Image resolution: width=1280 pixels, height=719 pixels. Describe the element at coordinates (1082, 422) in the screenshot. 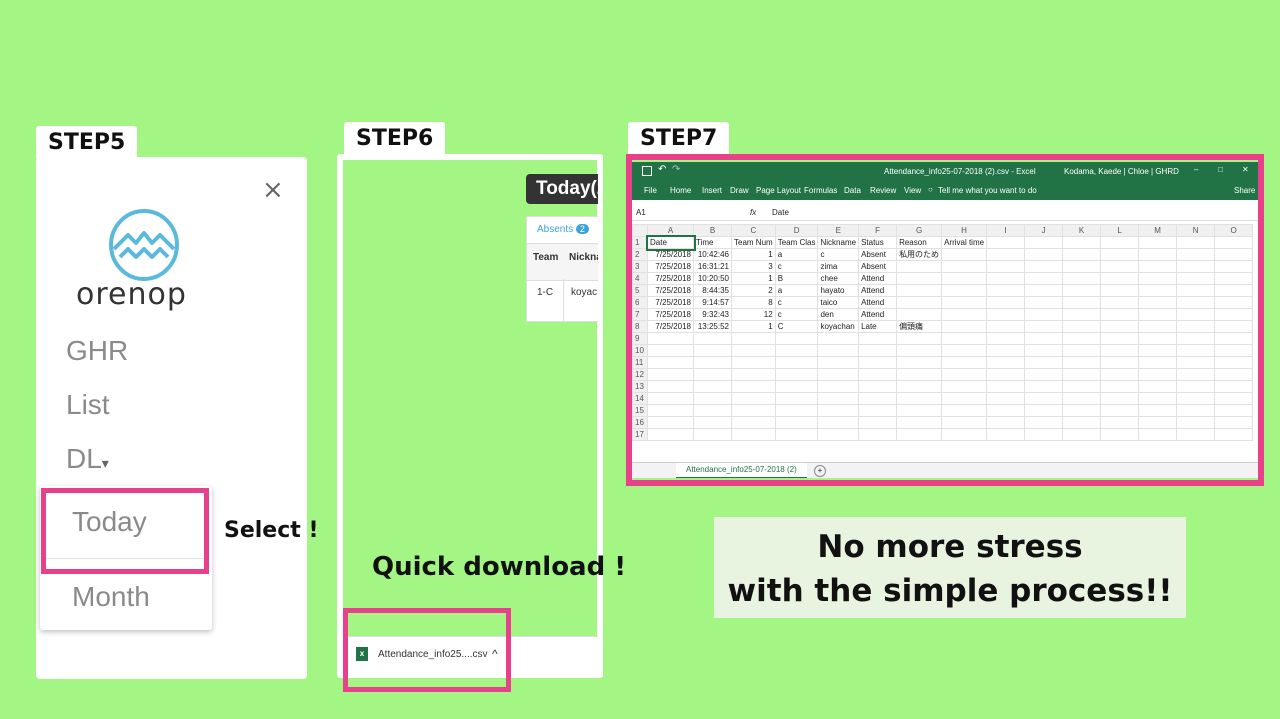

I see `cell-k16` at that location.